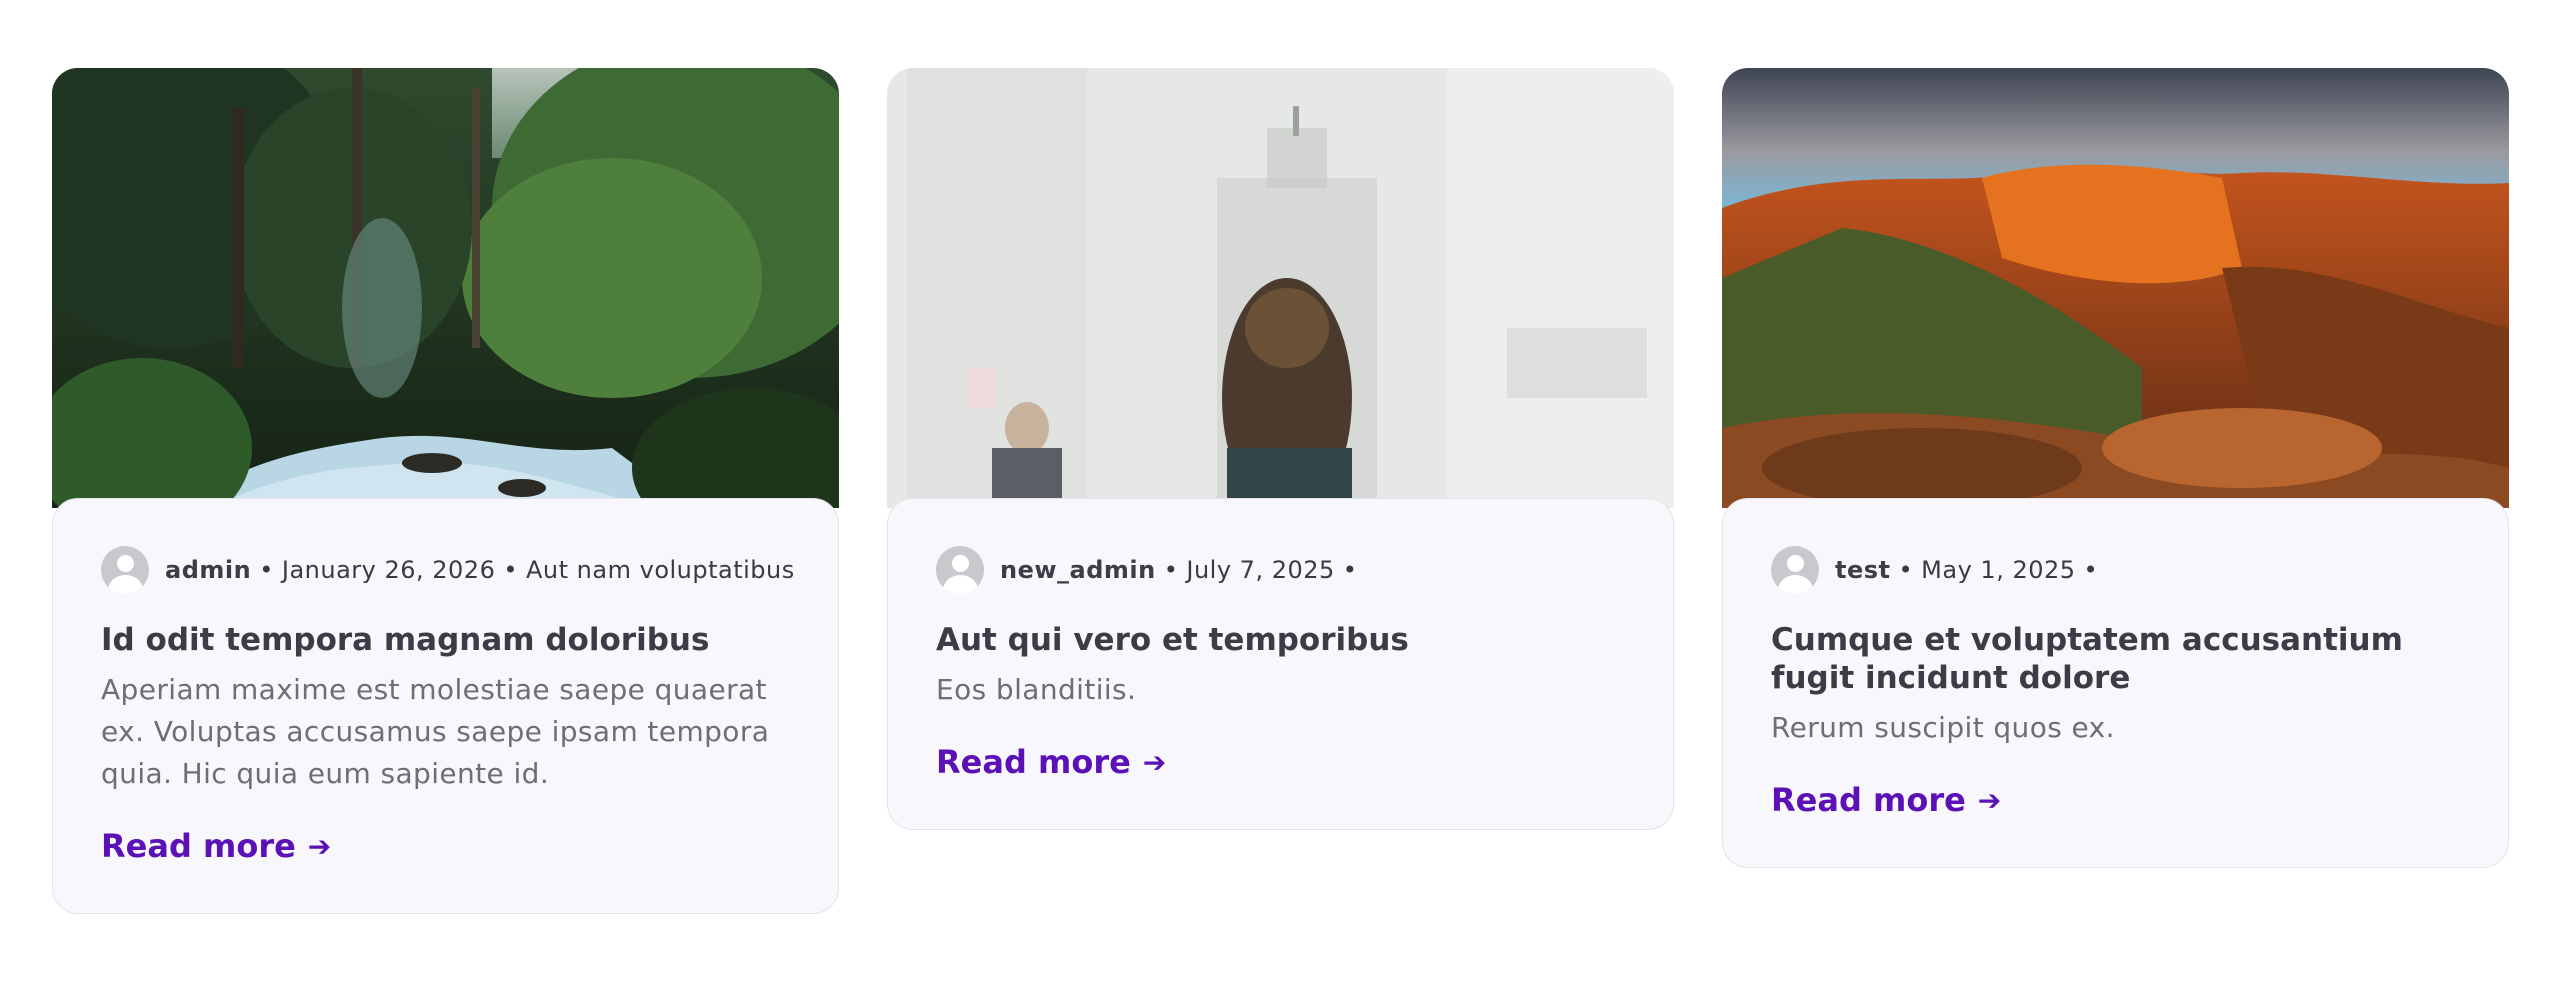  Describe the element at coordinates (388, 570) in the screenshot. I see `post-date: January 26, 2026` at that location.